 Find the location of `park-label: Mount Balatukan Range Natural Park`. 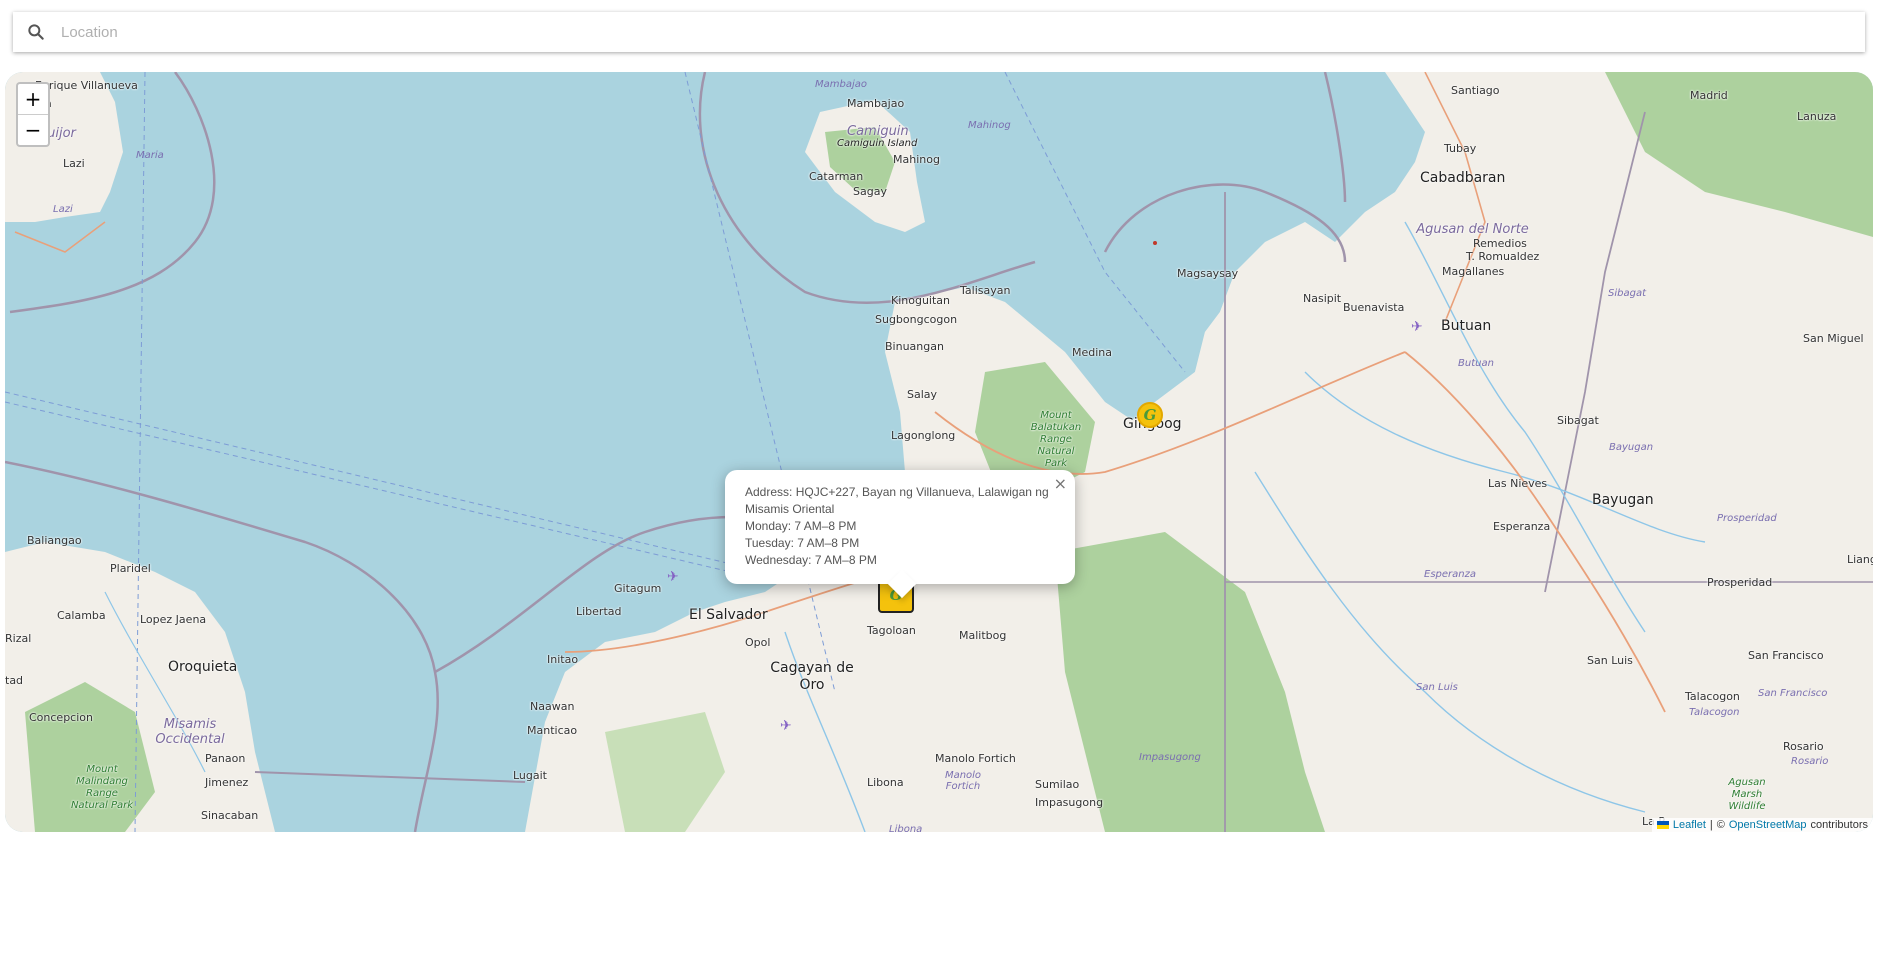

park-label: Mount Balatukan Range Natural Park is located at coordinates (1056, 439).